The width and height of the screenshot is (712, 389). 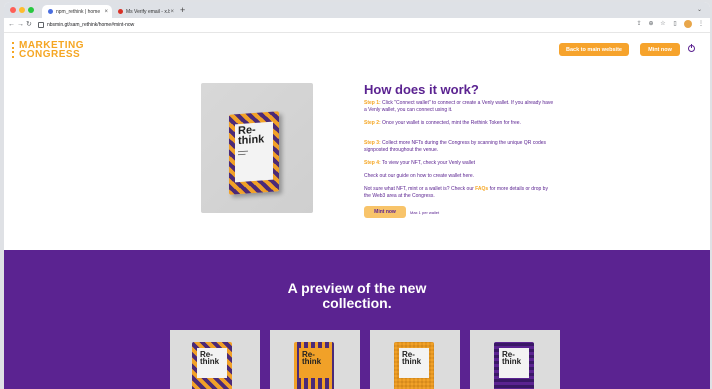 I want to click on menu-kebab-icon: ⋮, so click(x=701, y=24).